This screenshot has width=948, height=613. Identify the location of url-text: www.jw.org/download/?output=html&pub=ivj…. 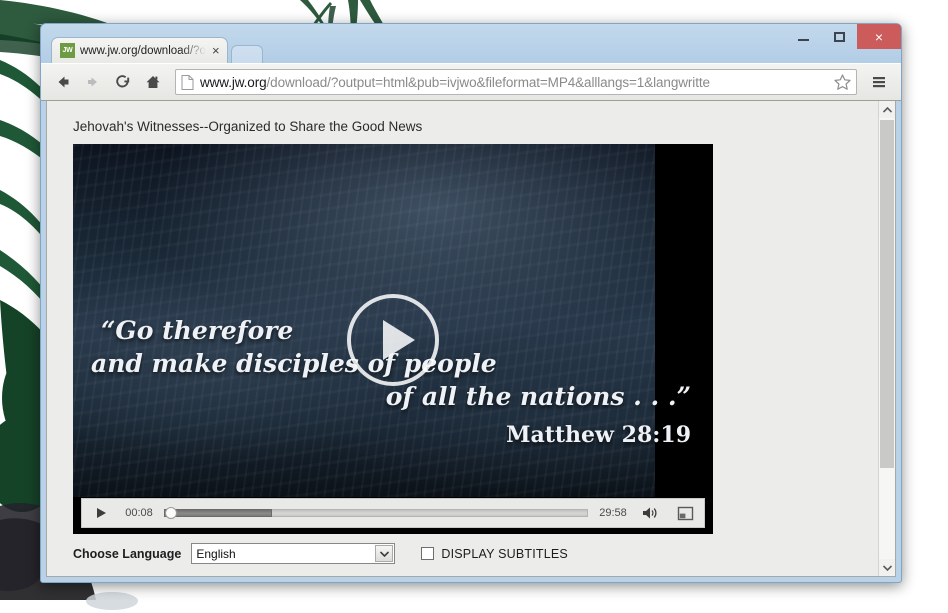
(515, 82).